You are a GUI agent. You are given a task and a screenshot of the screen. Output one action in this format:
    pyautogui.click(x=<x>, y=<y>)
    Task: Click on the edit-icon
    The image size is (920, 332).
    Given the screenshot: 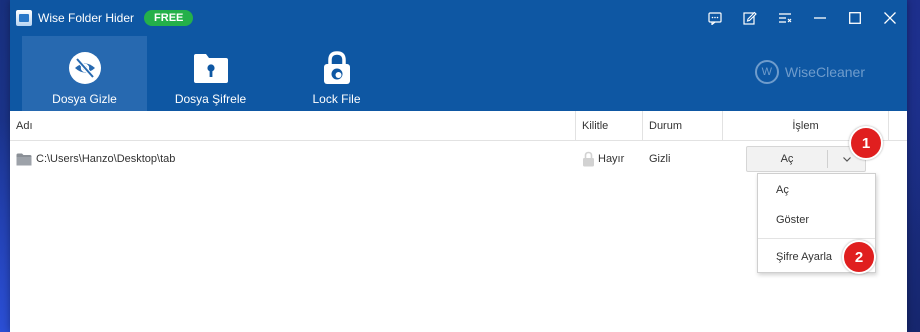 What is the action you would take?
    pyautogui.click(x=749, y=18)
    